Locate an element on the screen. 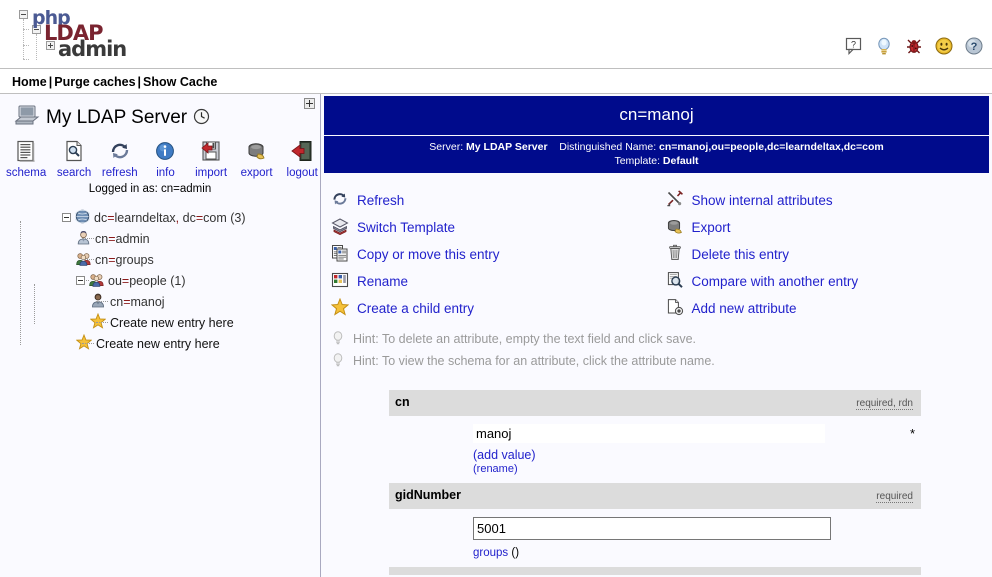  toolbar-label-schema: schema is located at coordinates (26, 173).